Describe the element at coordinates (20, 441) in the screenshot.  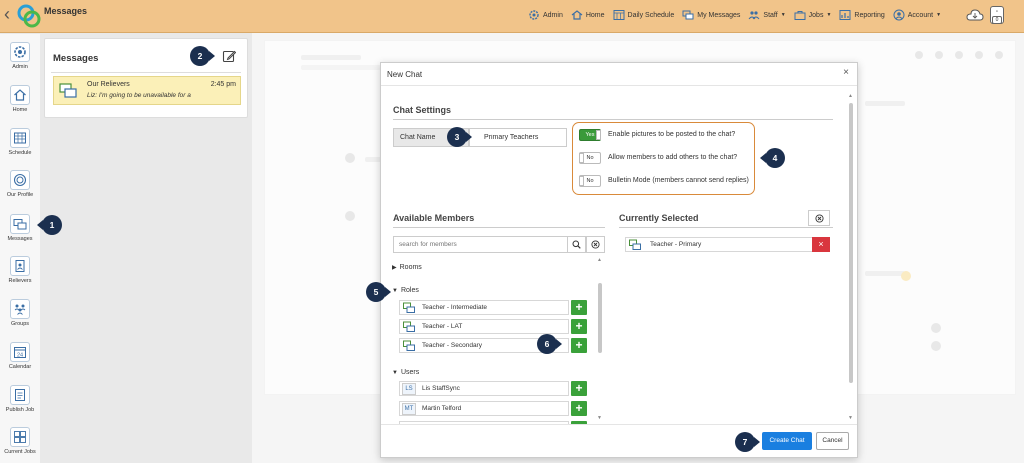
I see `sidebar-item-current-jobs: Current Jobs` at that location.